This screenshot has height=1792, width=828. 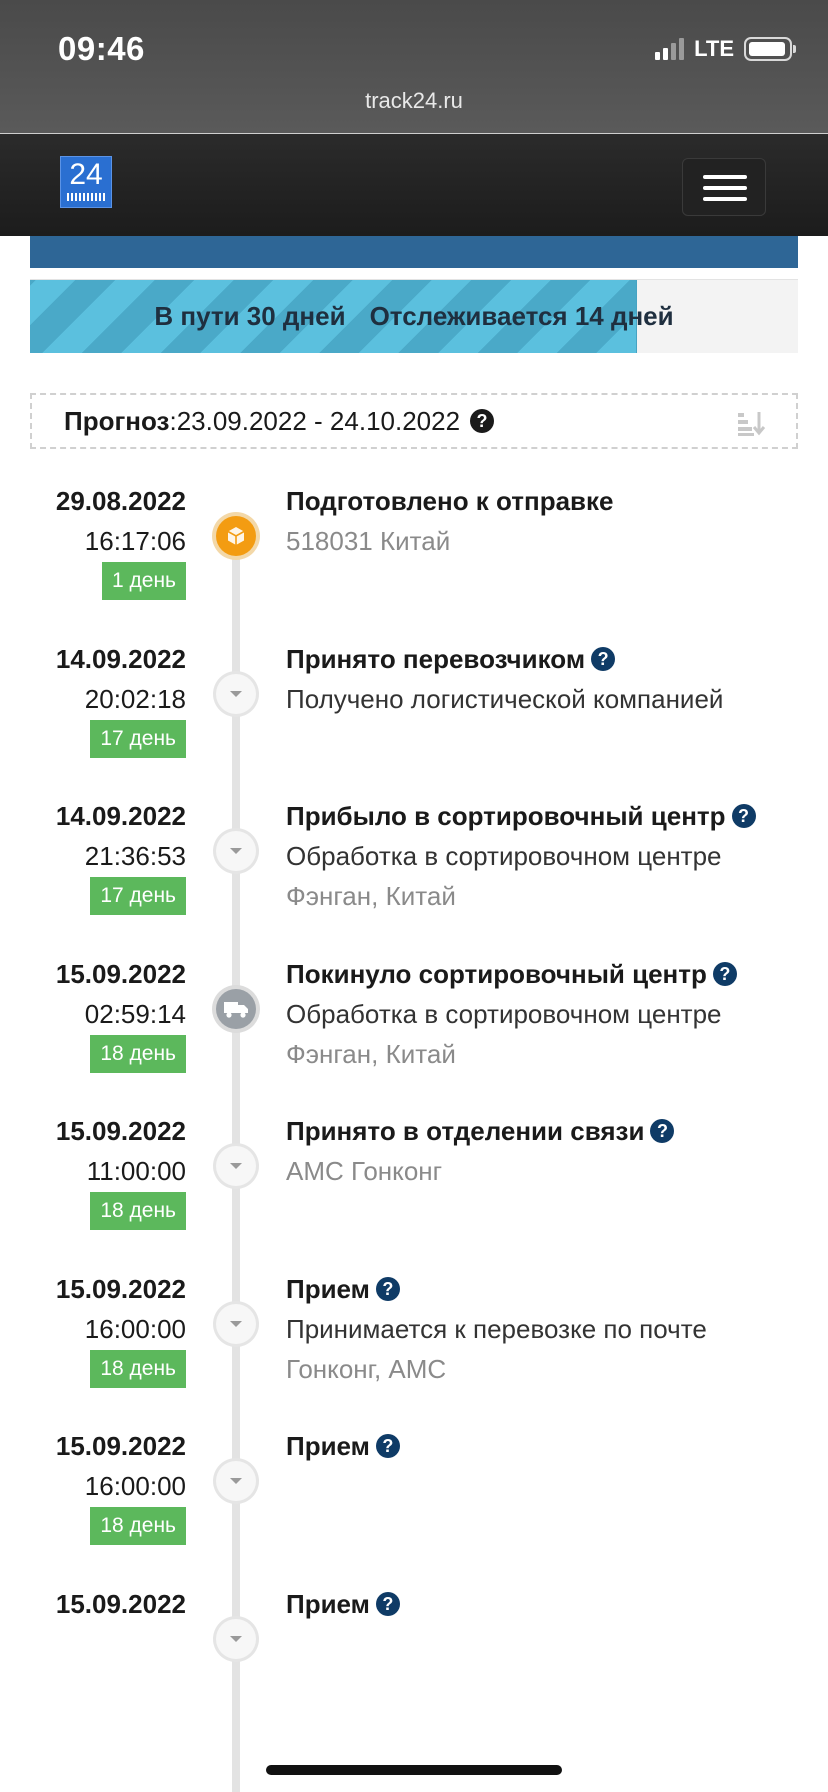 What do you see at coordinates (366, 1368) in the screenshot?
I see `event-location: Гонконг, AMC` at bounding box center [366, 1368].